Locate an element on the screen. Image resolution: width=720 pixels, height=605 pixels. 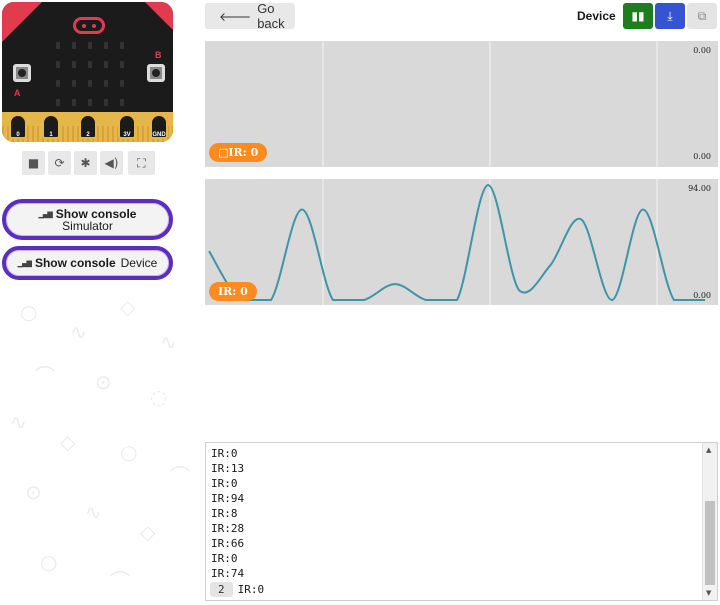
debug-button: ✱ is located at coordinates (85, 163).